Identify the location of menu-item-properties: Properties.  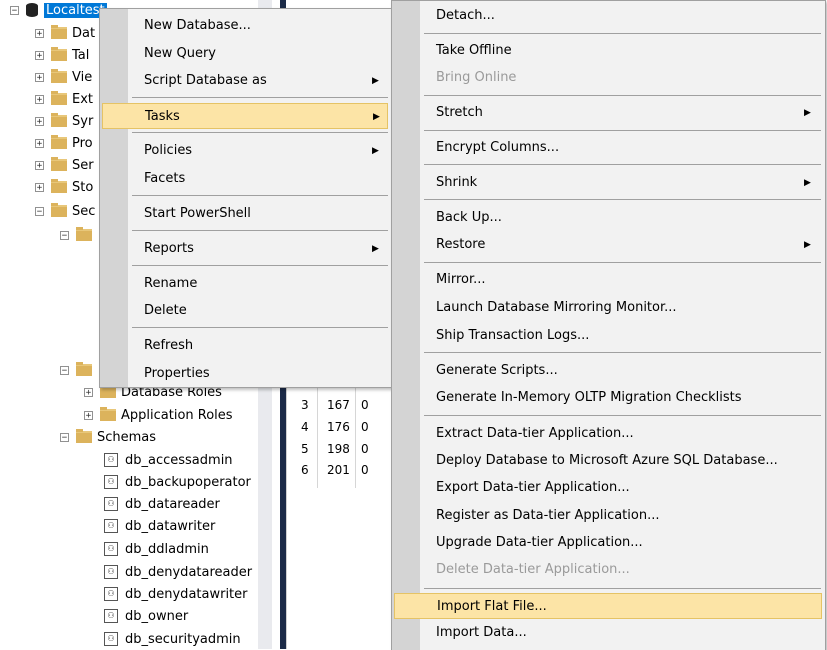
(245, 374).